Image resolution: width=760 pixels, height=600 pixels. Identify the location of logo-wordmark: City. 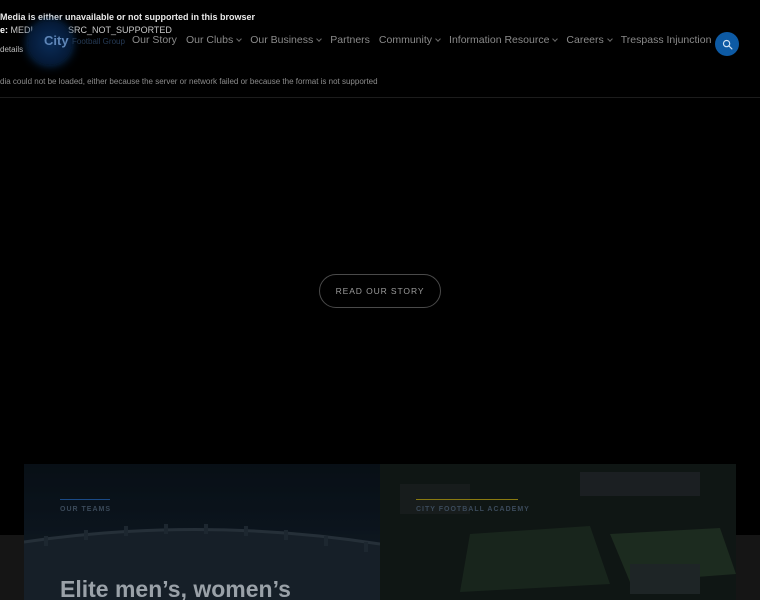
(56, 40).